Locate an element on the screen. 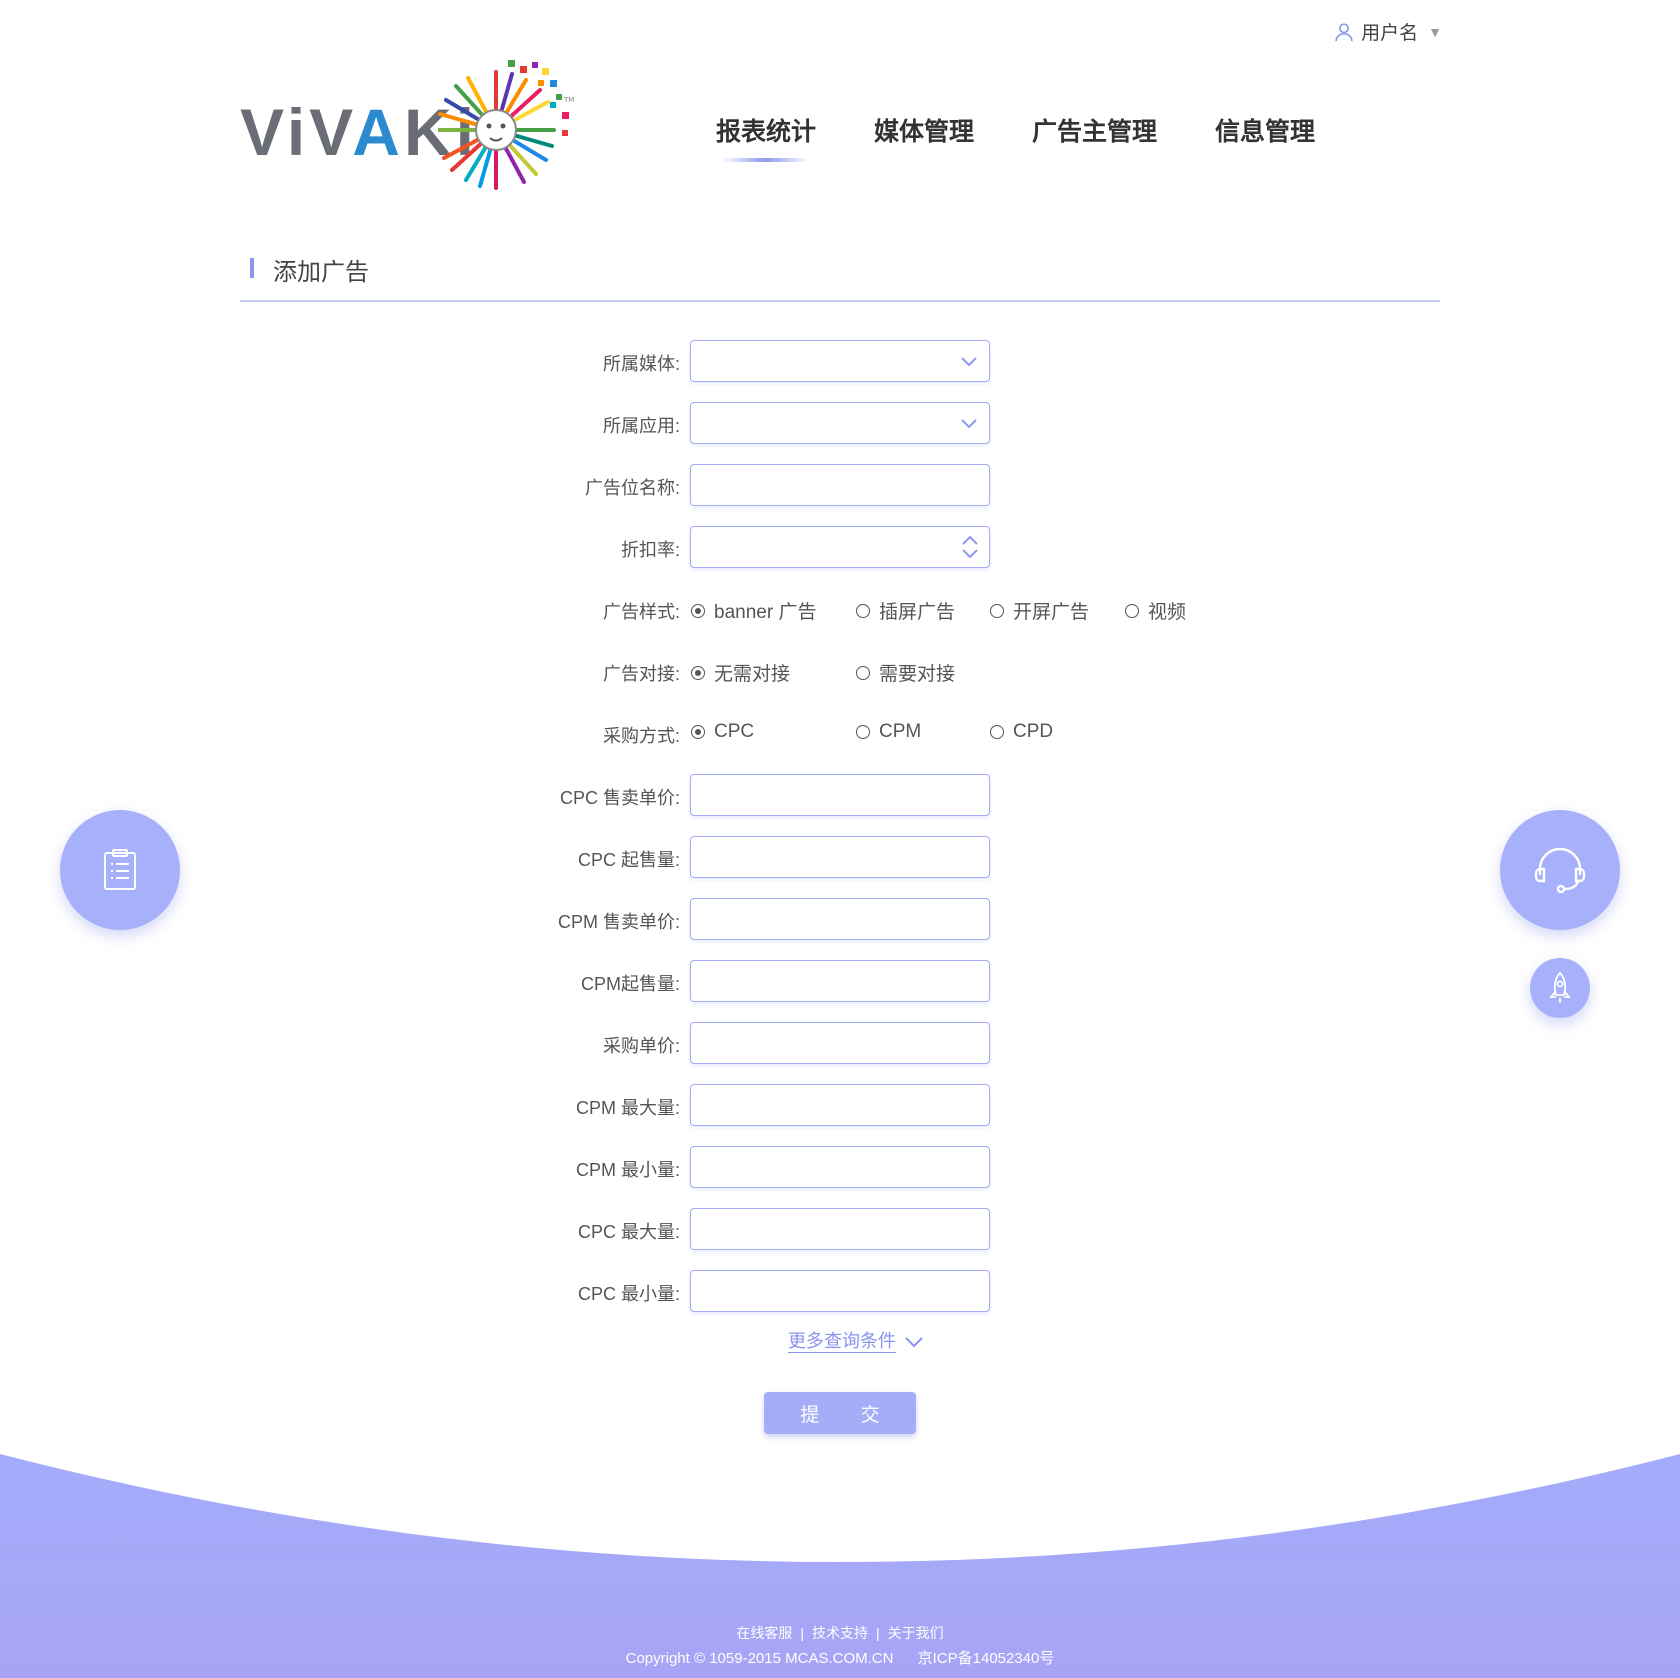  field-label: CPM 售卖单价: is located at coordinates (618, 922).